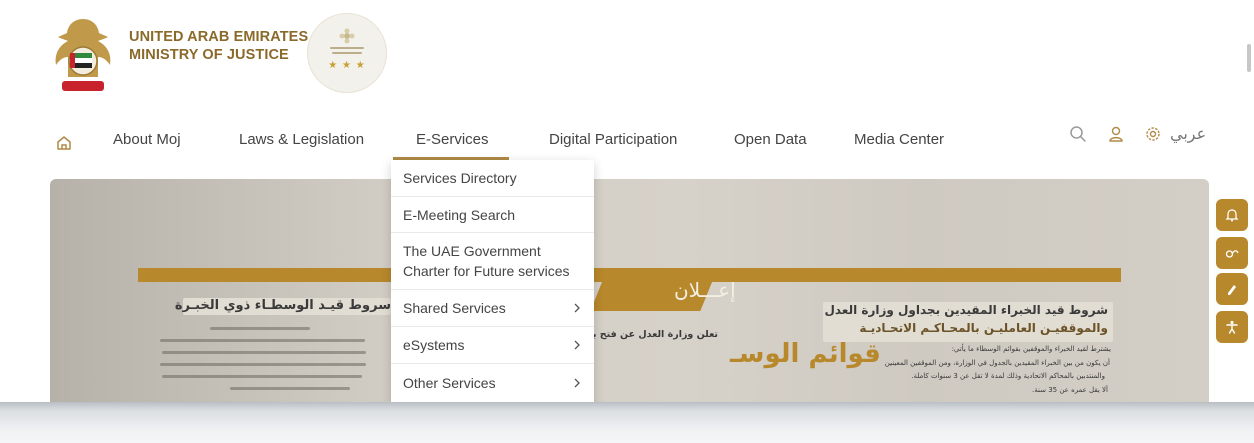 This screenshot has width=1254, height=443. Describe the element at coordinates (347, 36) in the screenshot. I see `flower-icon` at that location.